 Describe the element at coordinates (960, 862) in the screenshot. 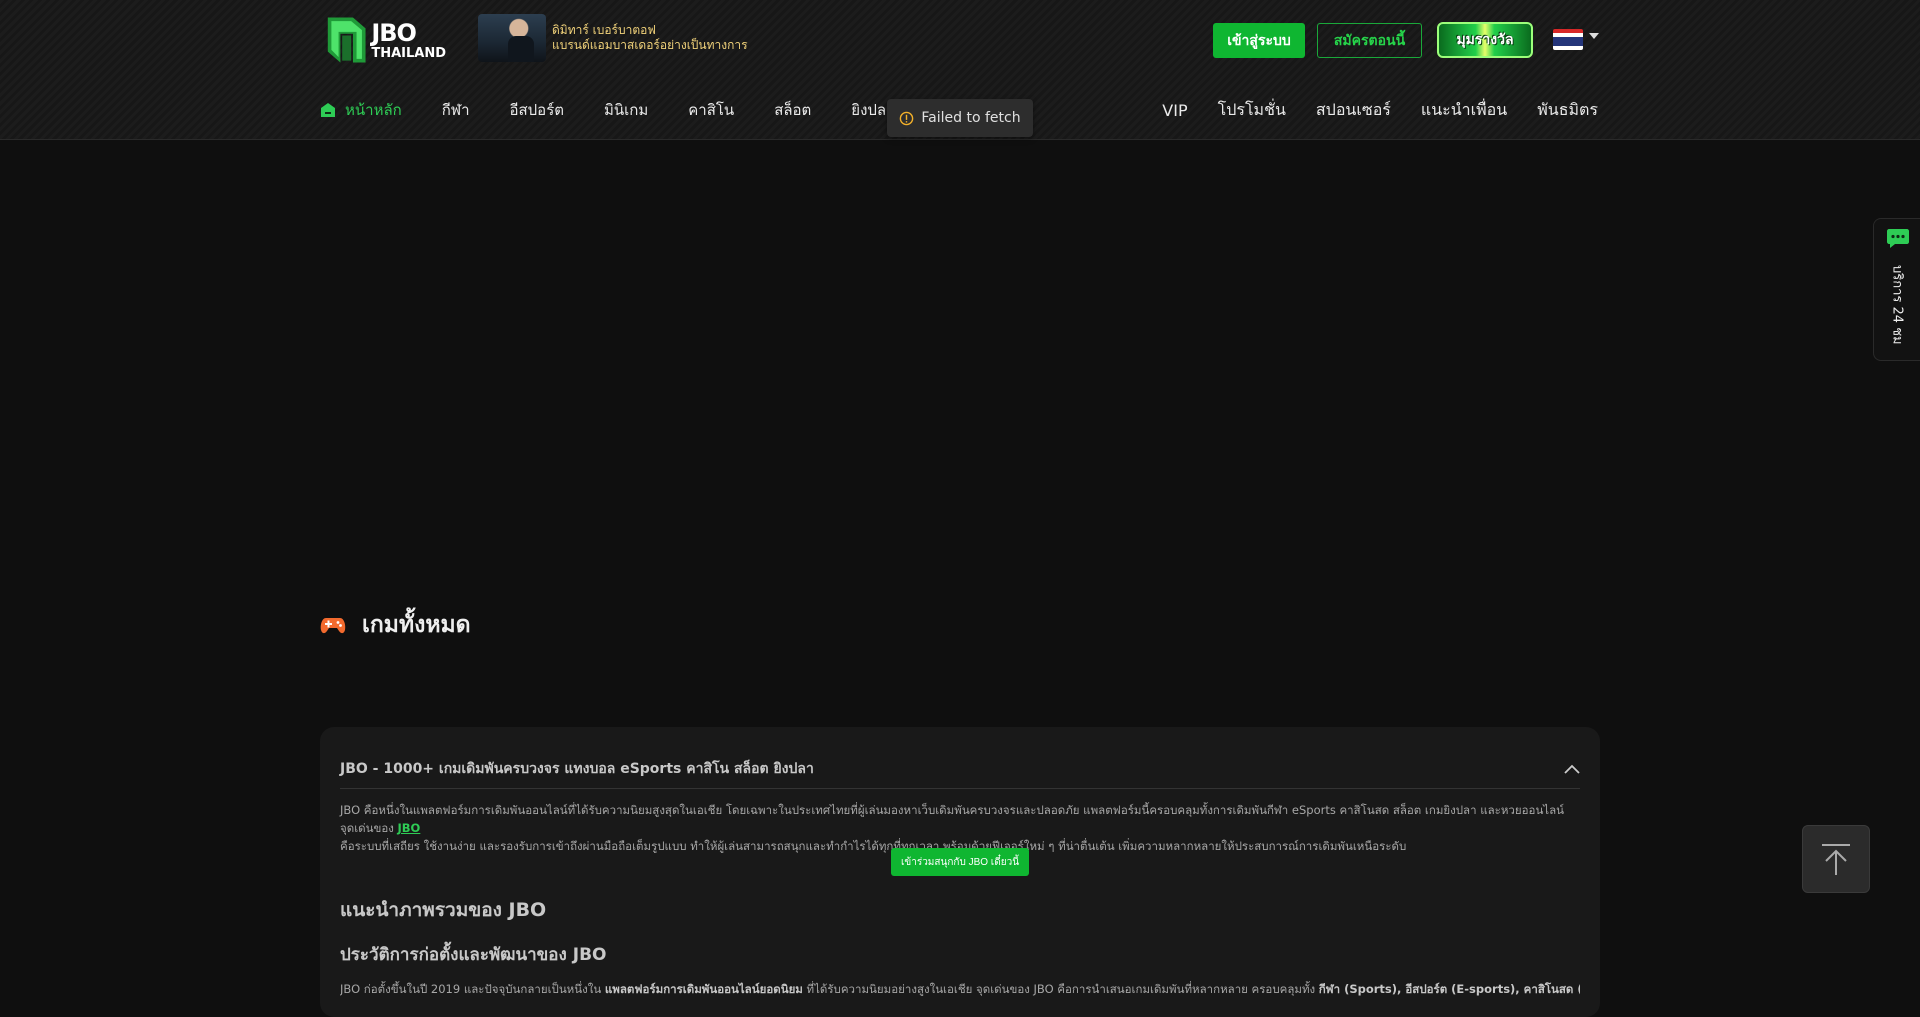

I see `join-now-button: เข้าร่วมสนุกกับ JBO เดี๋ยวนี้` at that location.